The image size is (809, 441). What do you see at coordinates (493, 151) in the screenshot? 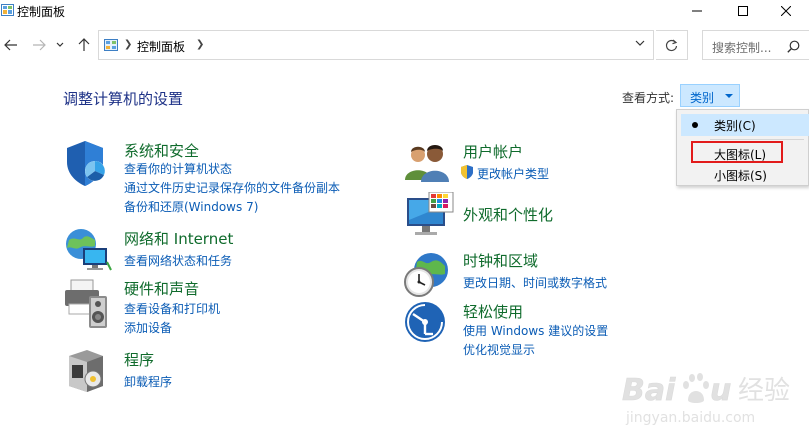
I see `category-name: 用户帐户` at bounding box center [493, 151].